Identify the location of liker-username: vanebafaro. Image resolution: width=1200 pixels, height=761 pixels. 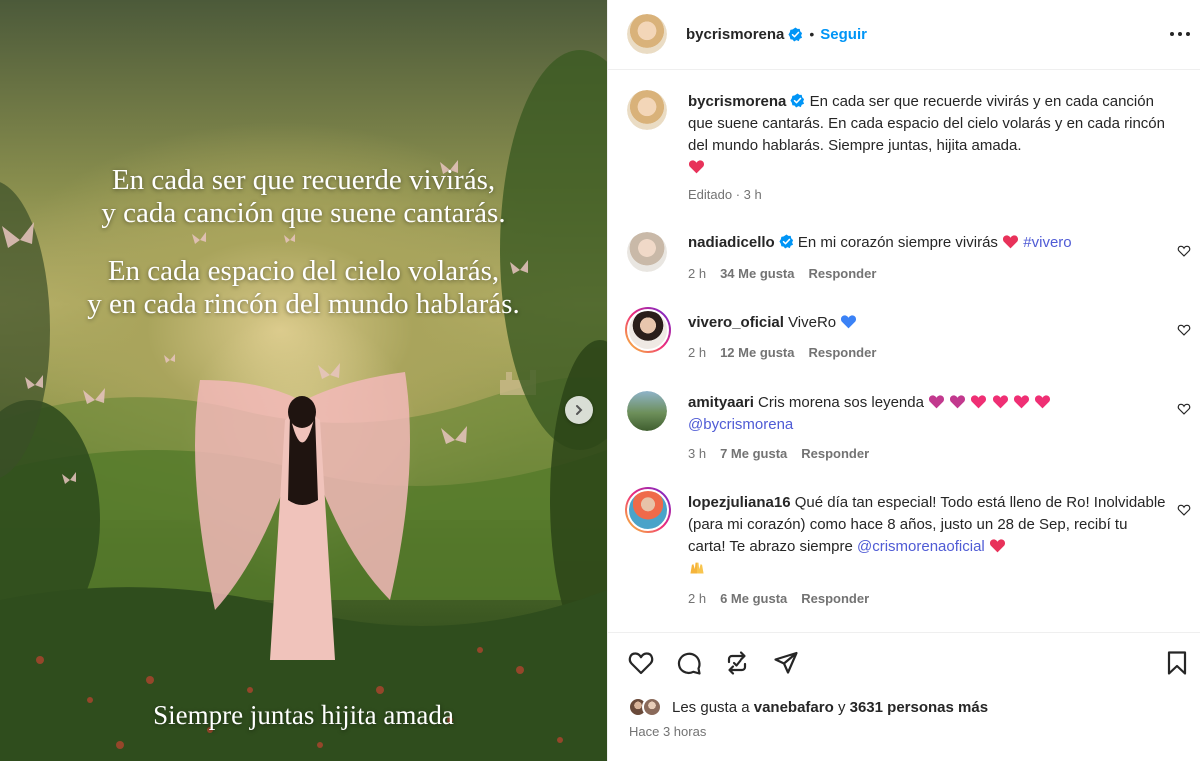
(794, 707).